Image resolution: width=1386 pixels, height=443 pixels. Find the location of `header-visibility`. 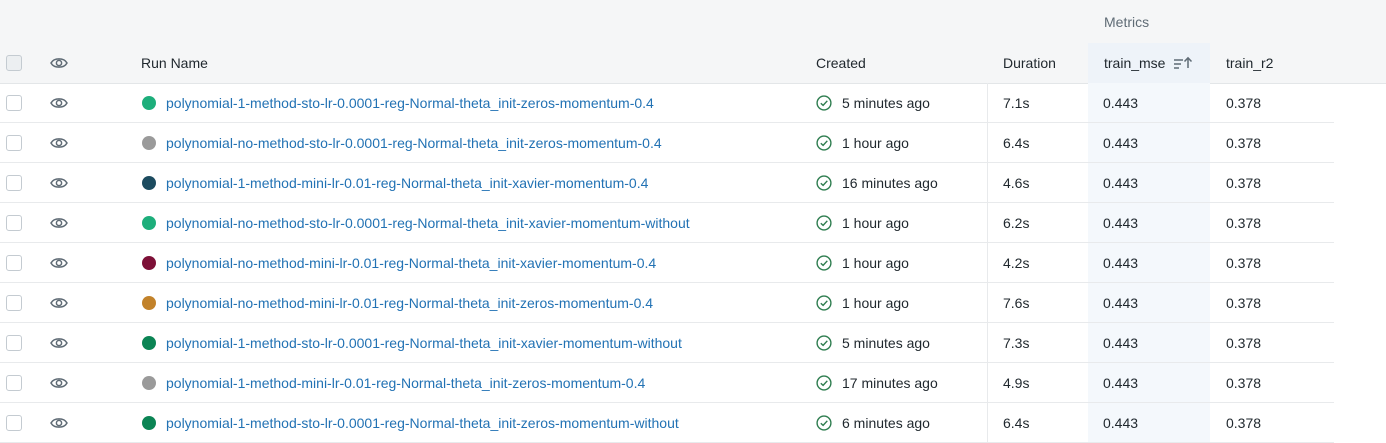

header-visibility is located at coordinates (65, 63).